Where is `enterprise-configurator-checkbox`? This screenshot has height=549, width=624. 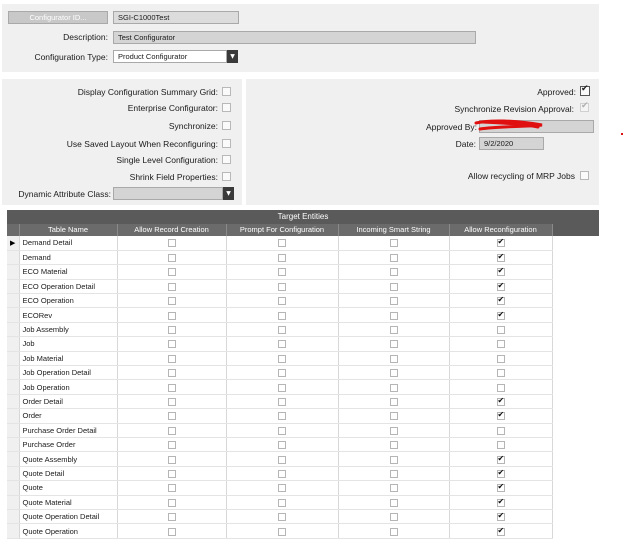 enterprise-configurator-checkbox is located at coordinates (226, 107).